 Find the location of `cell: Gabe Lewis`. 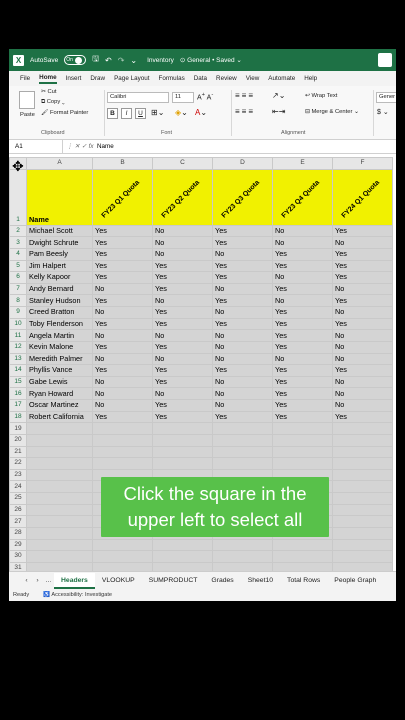

cell: Gabe Lewis is located at coordinates (59, 382).